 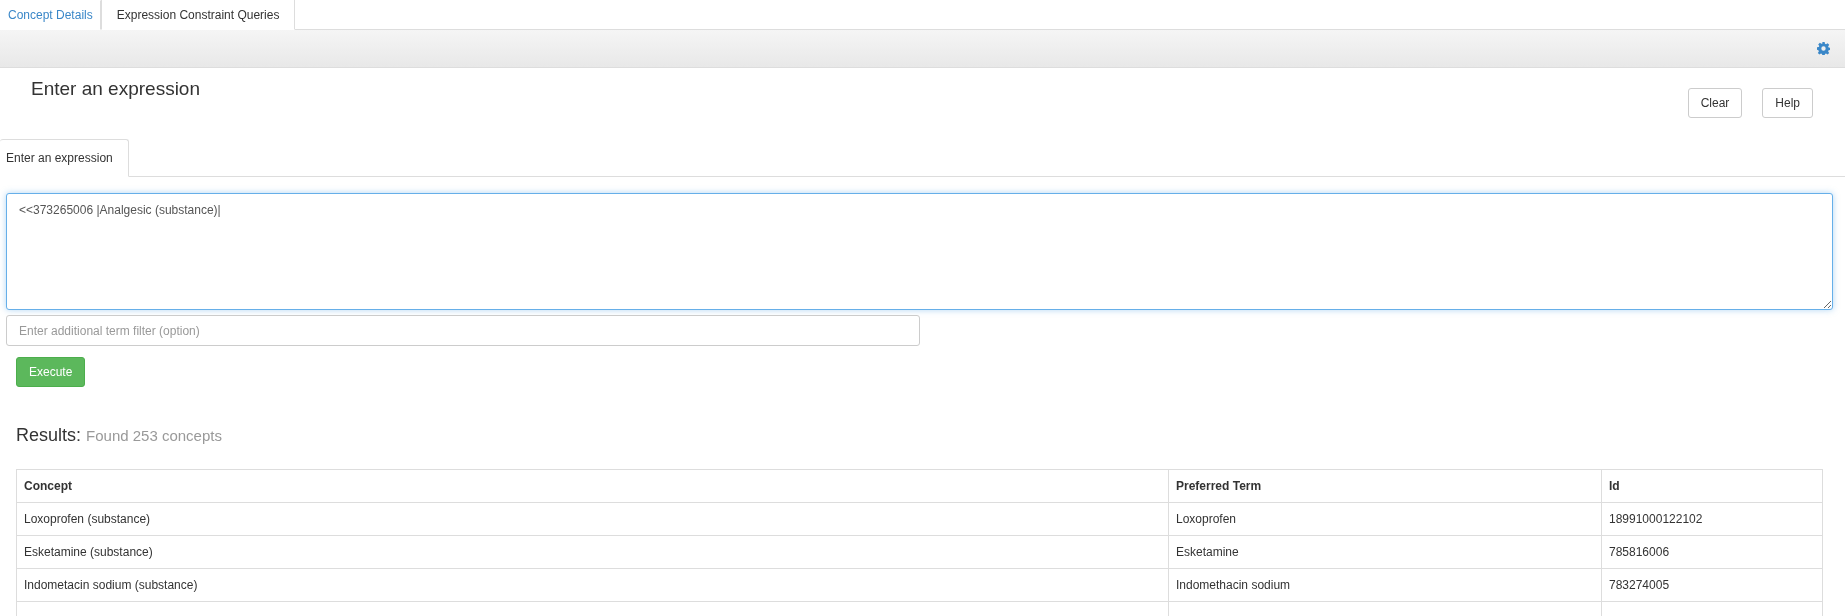 What do you see at coordinates (50, 15) in the screenshot?
I see `tab: Concept Details` at bounding box center [50, 15].